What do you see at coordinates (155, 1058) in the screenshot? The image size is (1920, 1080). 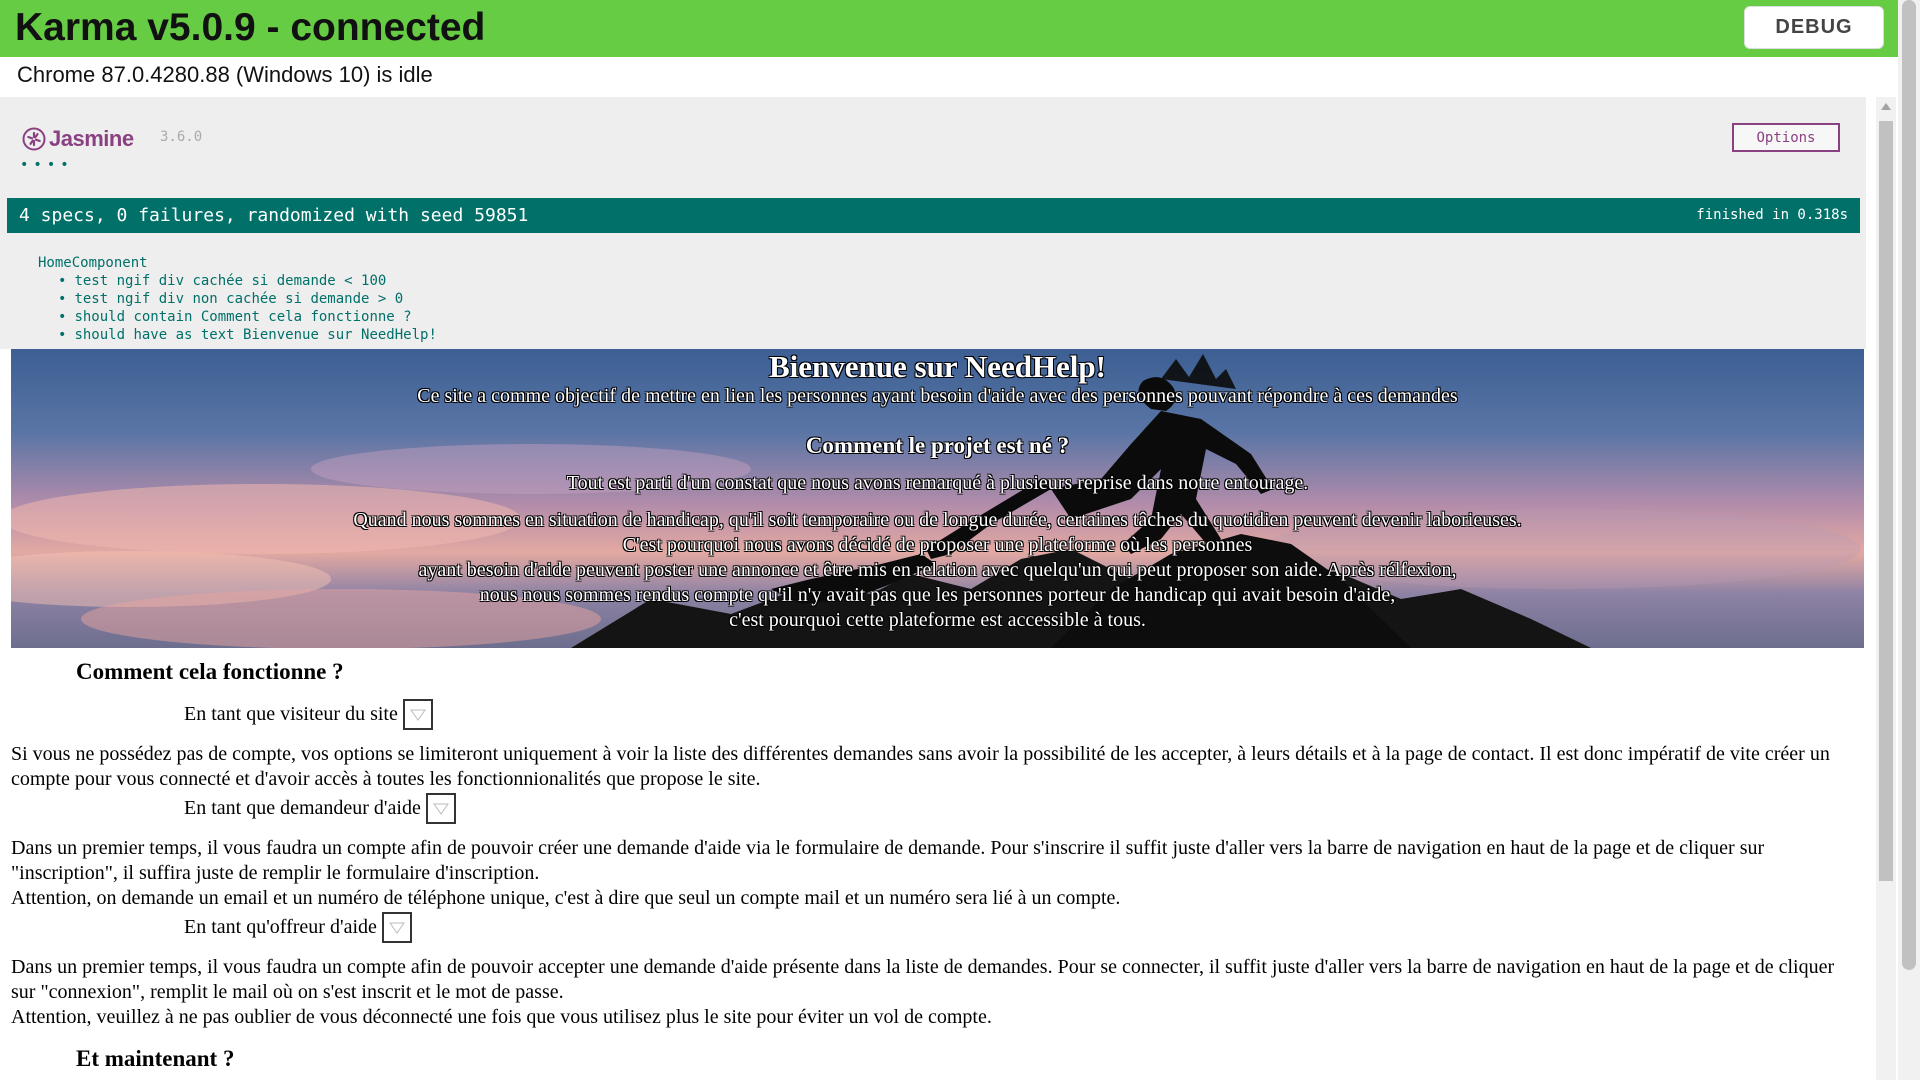 I see `next-steps-title: Et maintenant ?` at bounding box center [155, 1058].